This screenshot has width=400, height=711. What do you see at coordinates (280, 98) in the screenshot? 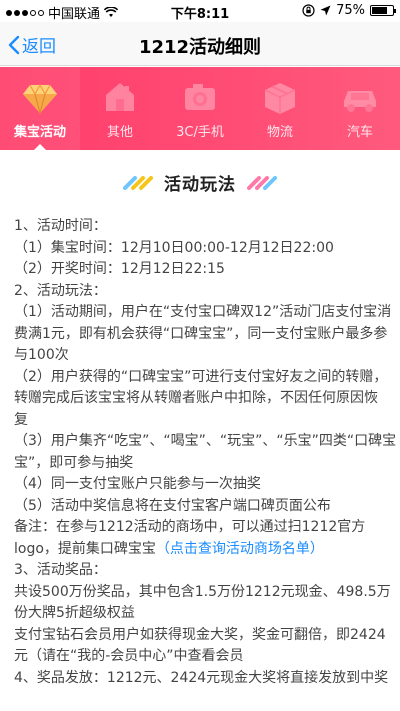
I see `package-icon` at bounding box center [280, 98].